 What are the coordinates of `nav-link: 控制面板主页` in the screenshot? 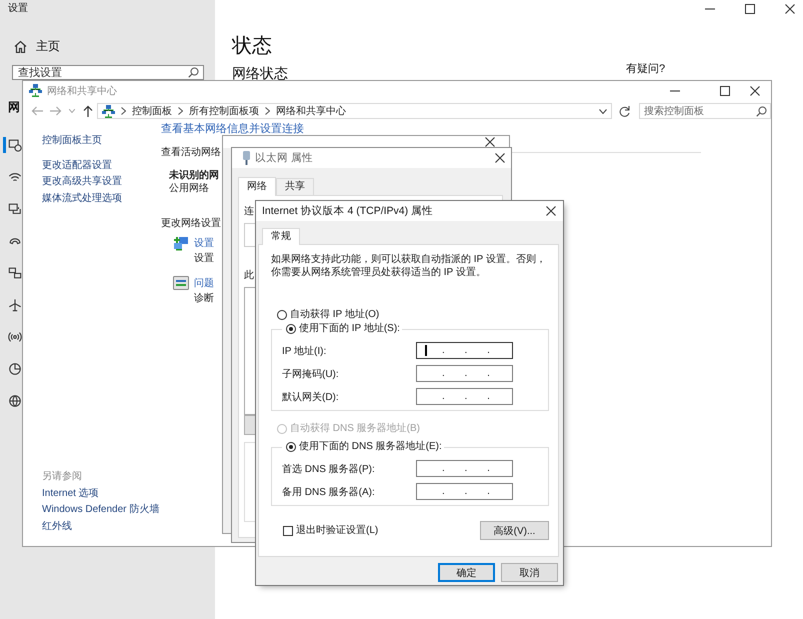 It's located at (72, 141).